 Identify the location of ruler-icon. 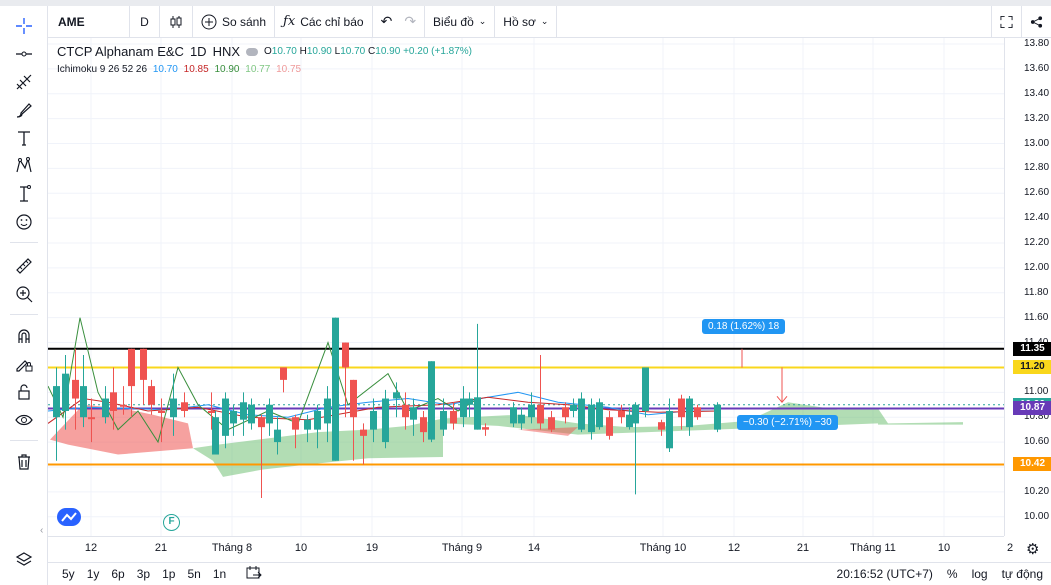
(24, 266).